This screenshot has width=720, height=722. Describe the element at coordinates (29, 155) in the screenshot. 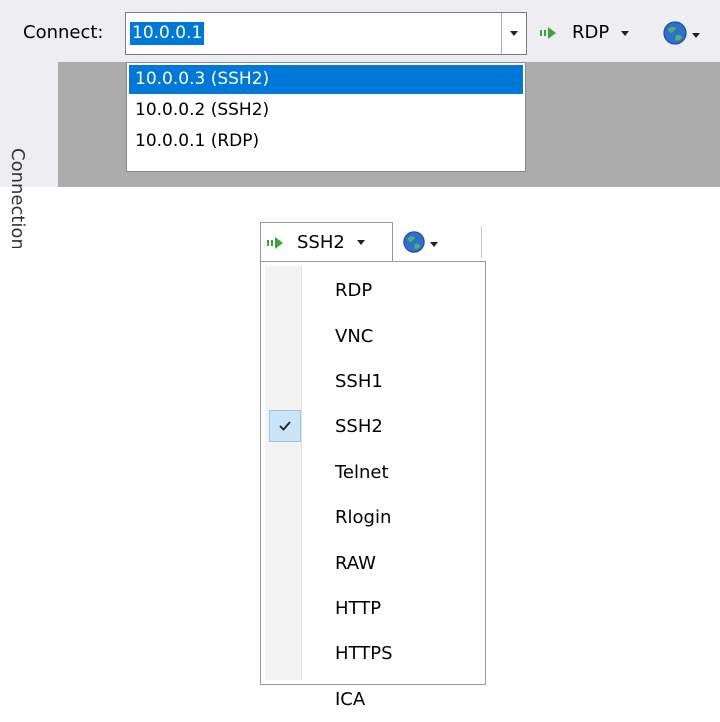

I see `connections-panel-tab: Connections` at that location.